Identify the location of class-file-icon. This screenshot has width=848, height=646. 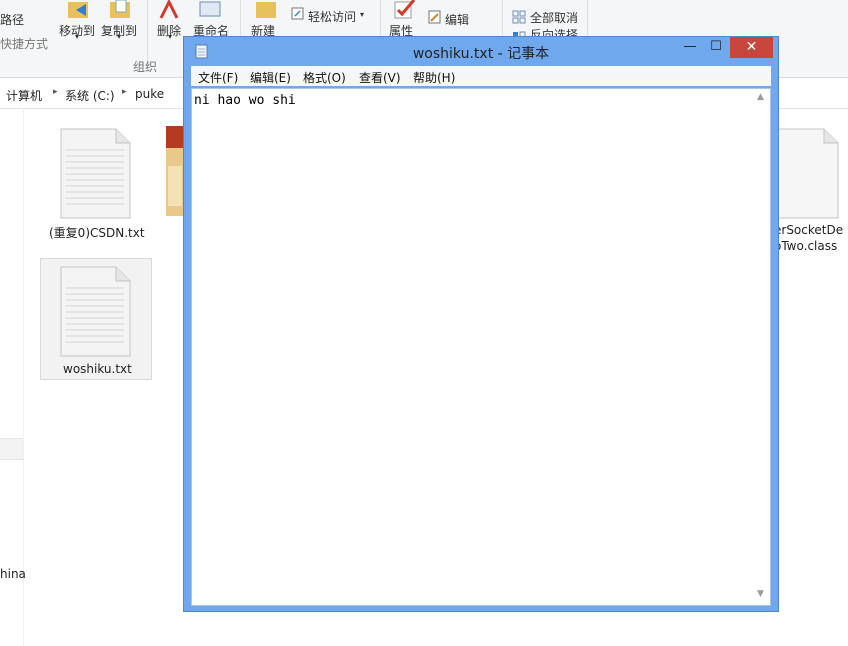
(804, 173).